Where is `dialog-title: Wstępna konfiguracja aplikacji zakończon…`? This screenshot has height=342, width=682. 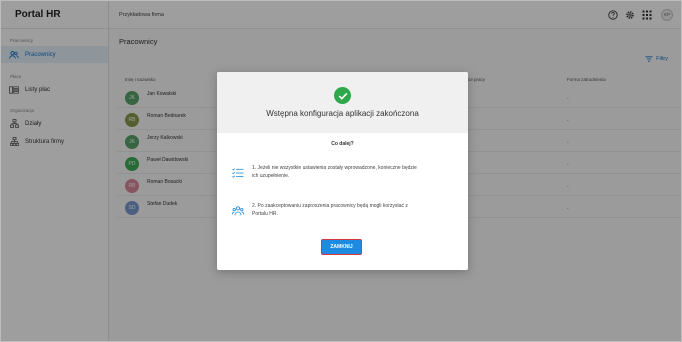
dialog-title: Wstępna konfiguracja aplikacji zakończon… is located at coordinates (342, 113).